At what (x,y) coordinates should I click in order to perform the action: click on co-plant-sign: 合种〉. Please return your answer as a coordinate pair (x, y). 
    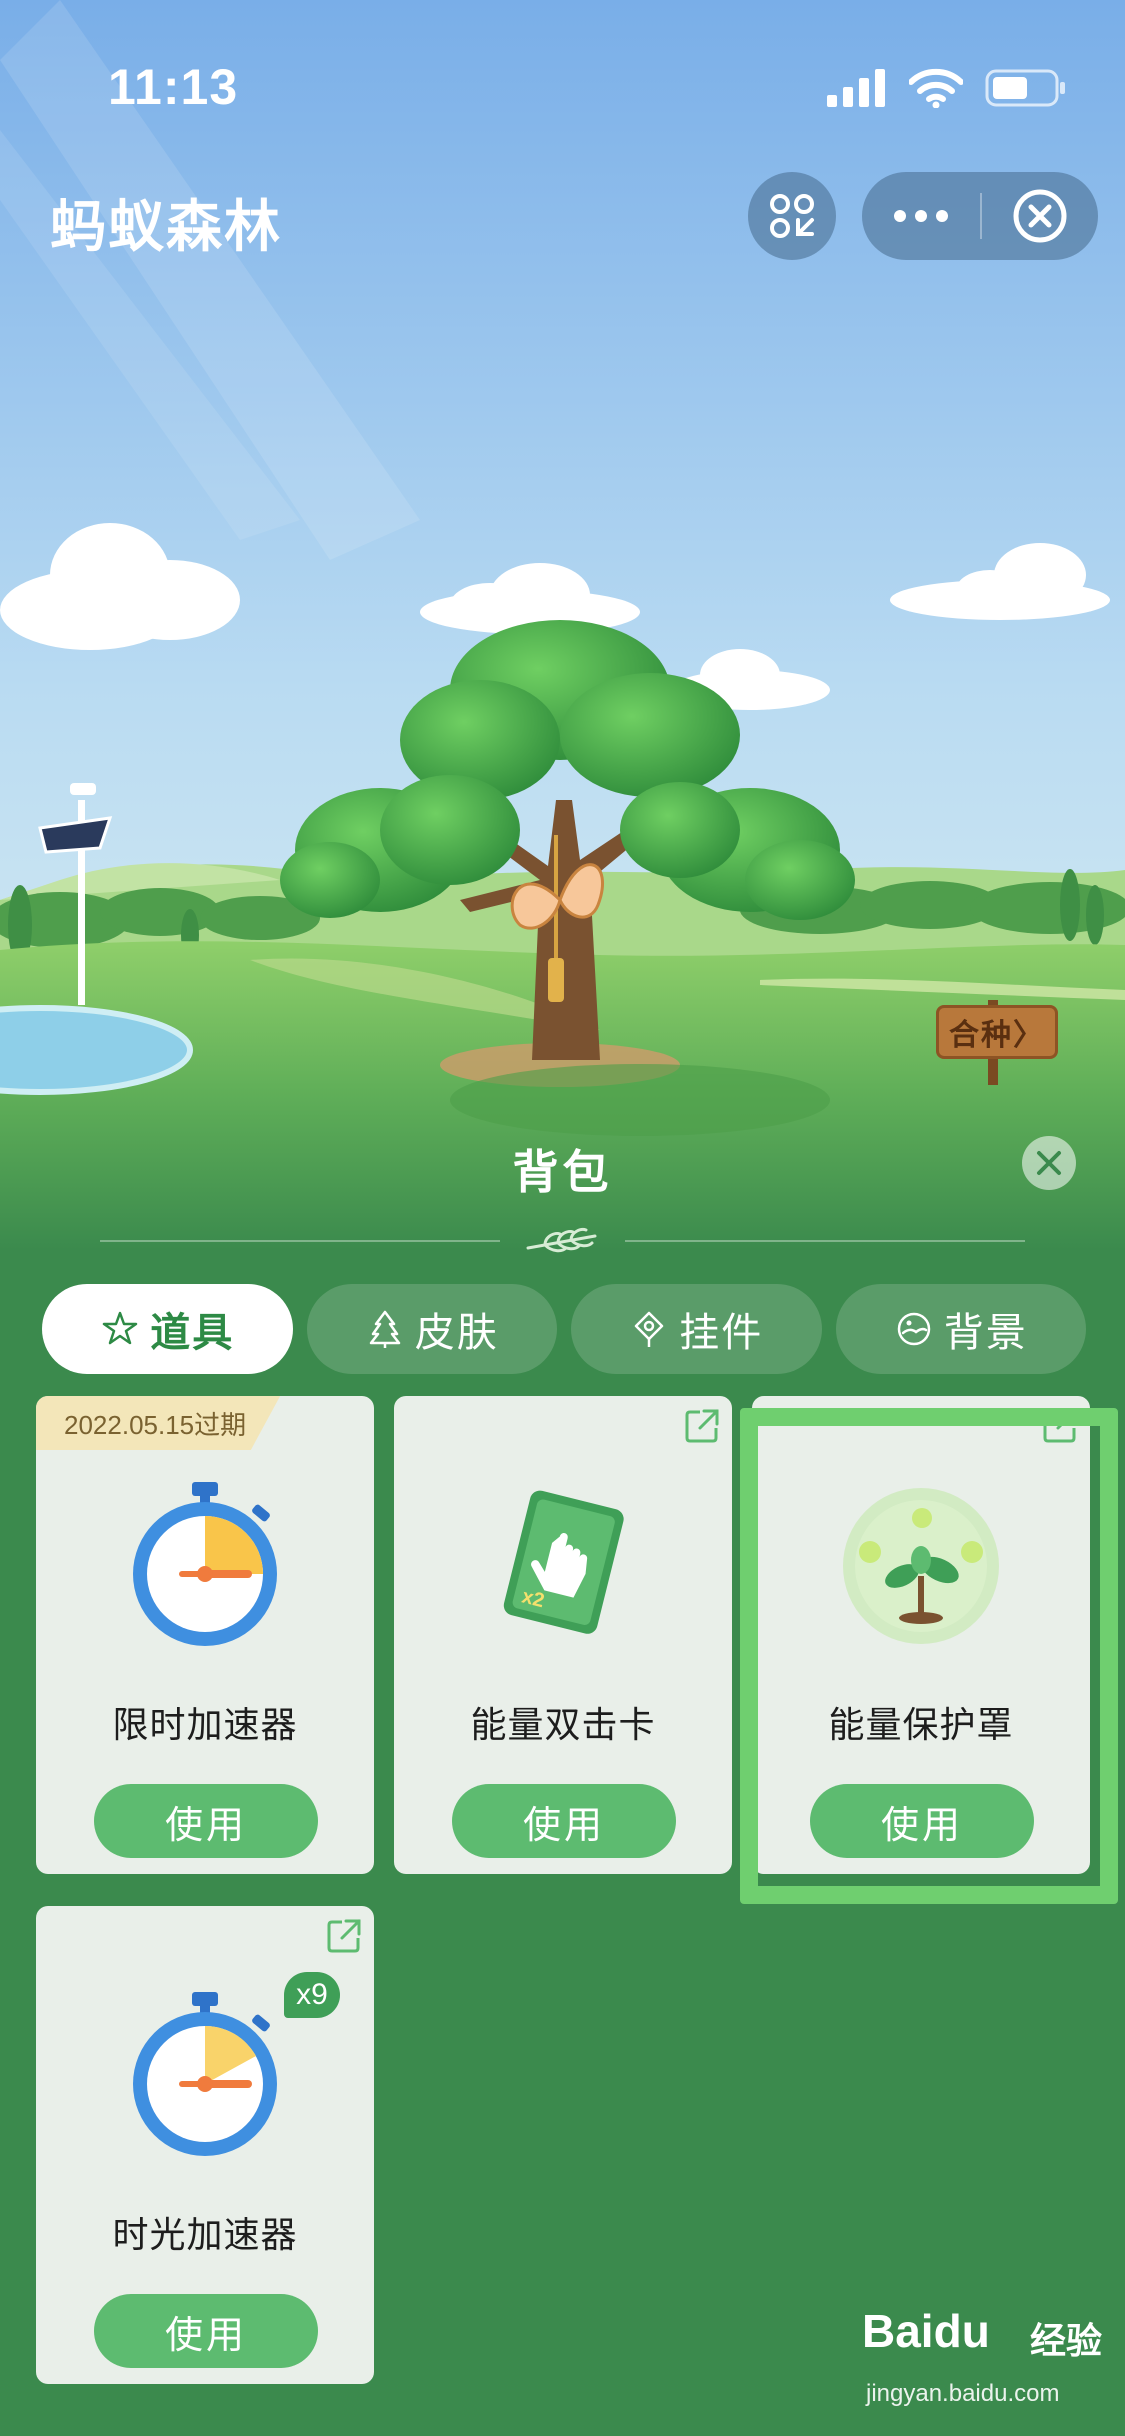
    Looking at the image, I should click on (997, 1032).